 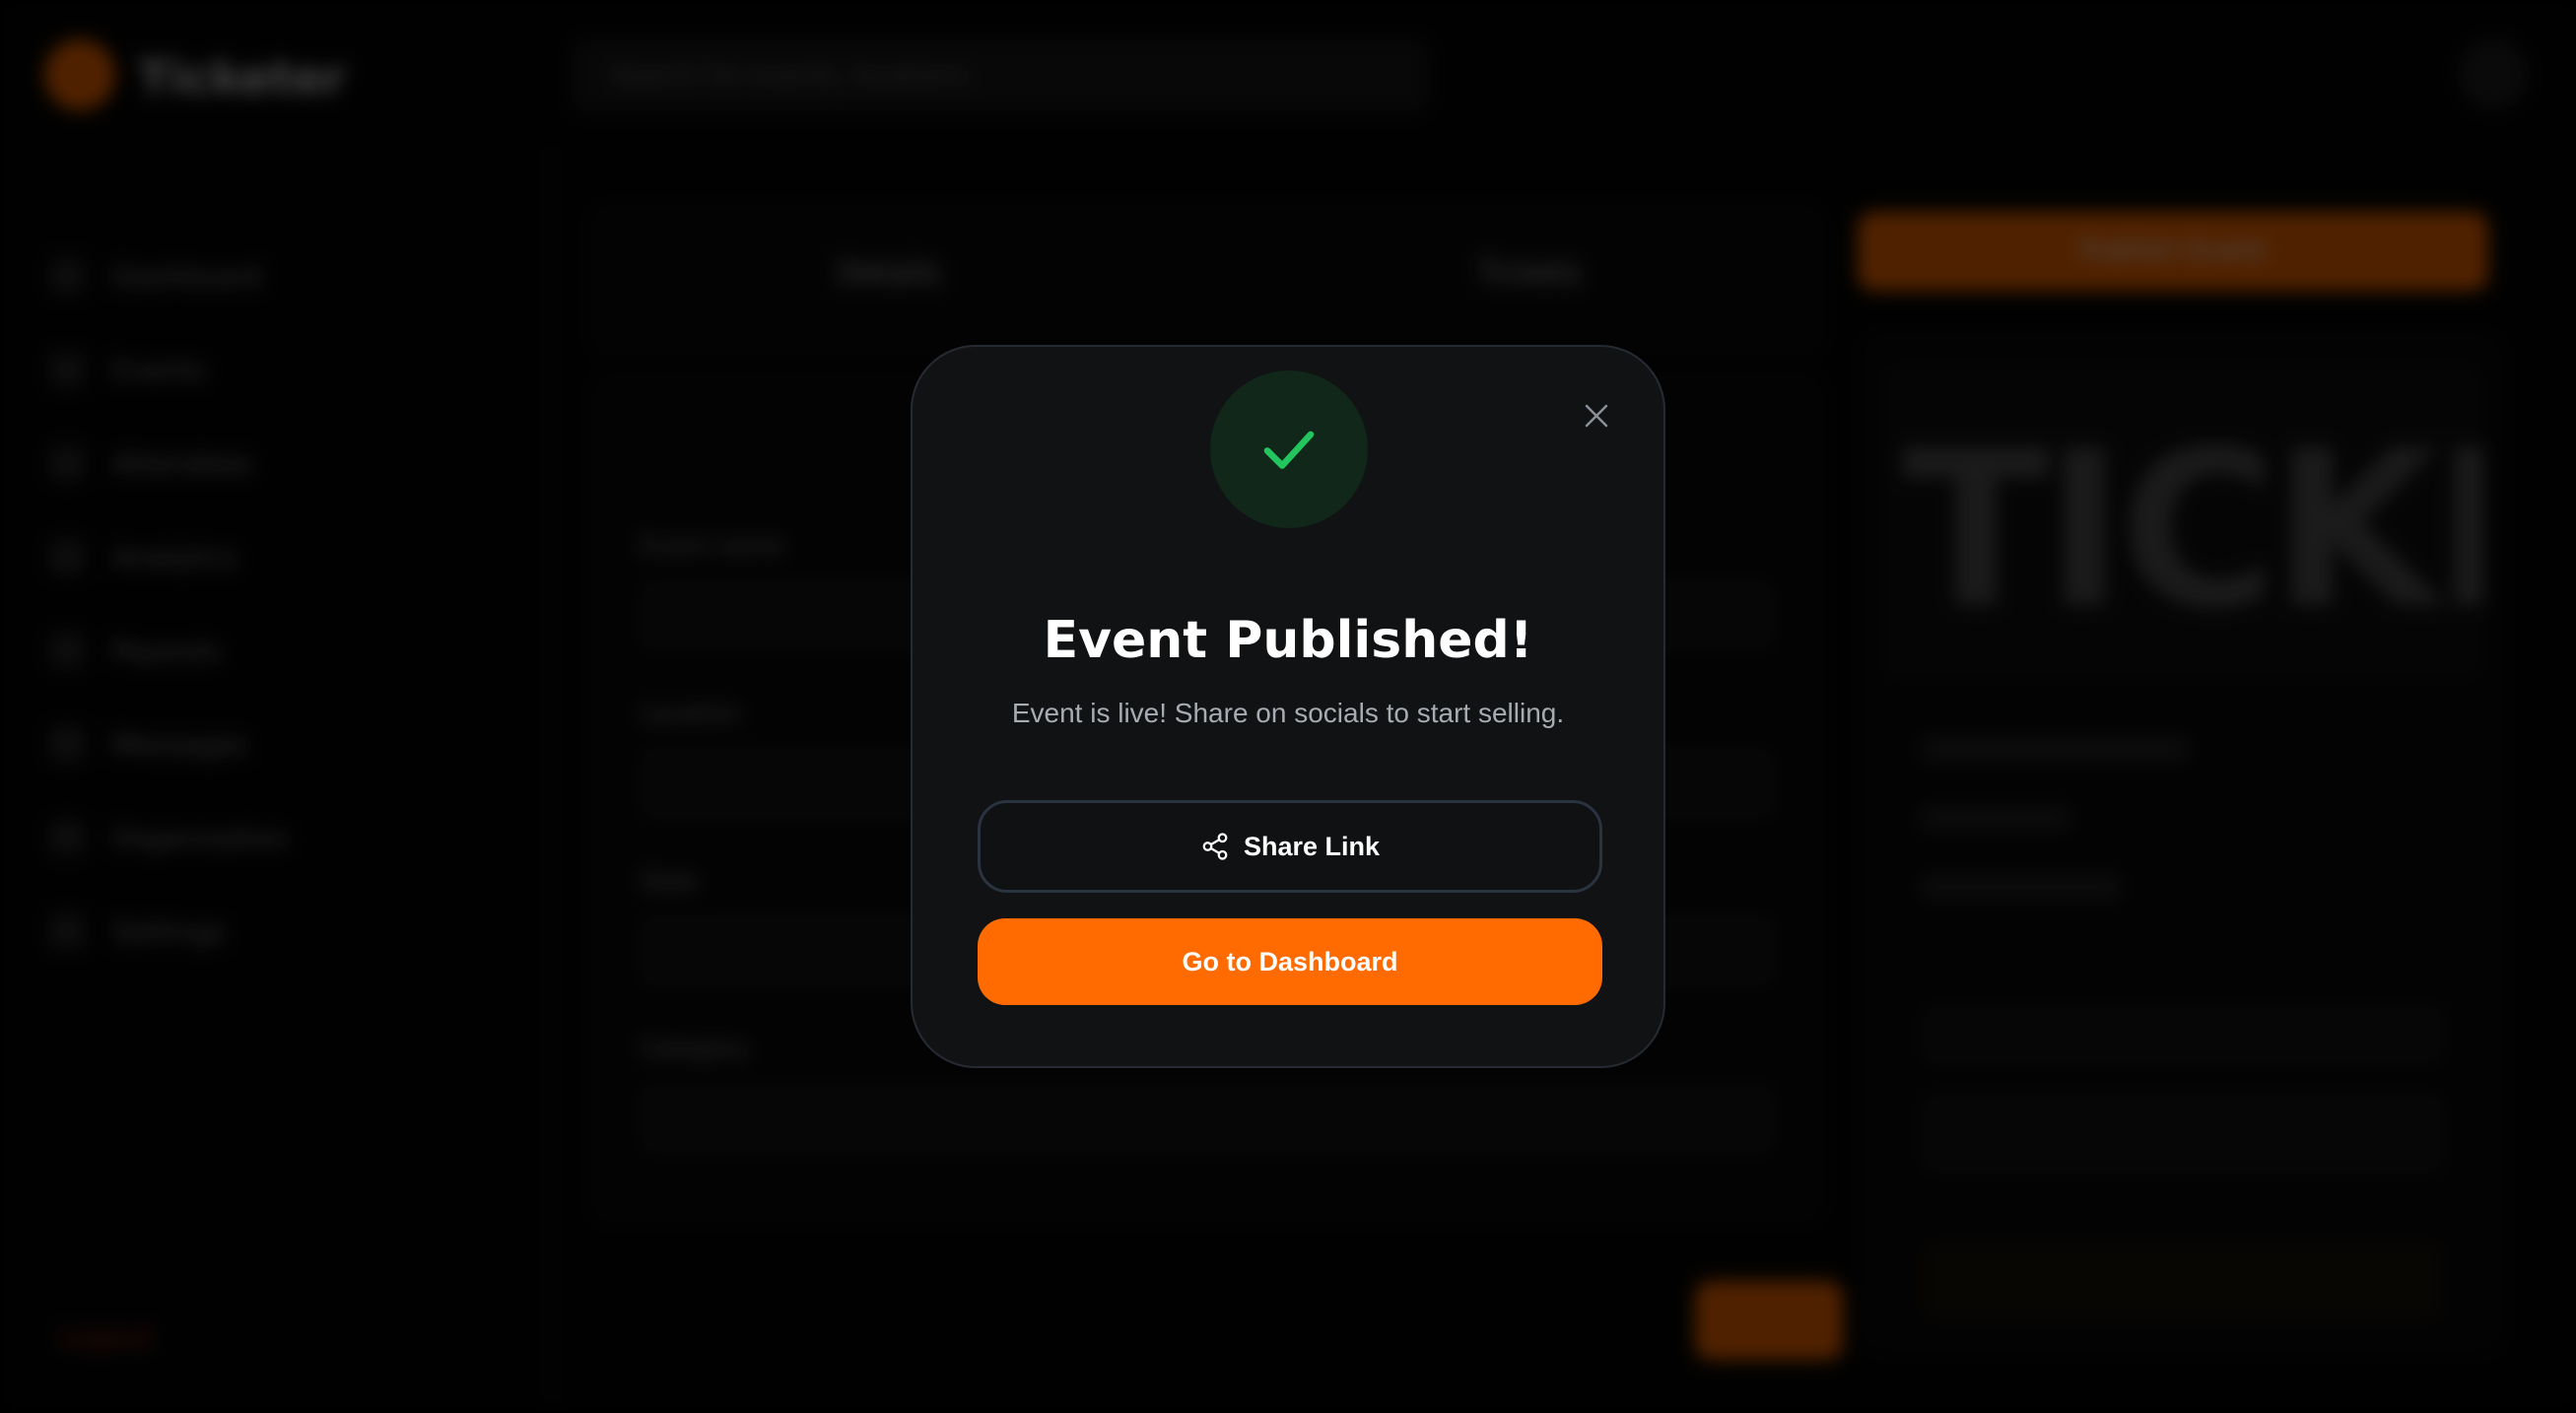 I want to click on share-link-button: Share Link, so click(x=1290, y=846).